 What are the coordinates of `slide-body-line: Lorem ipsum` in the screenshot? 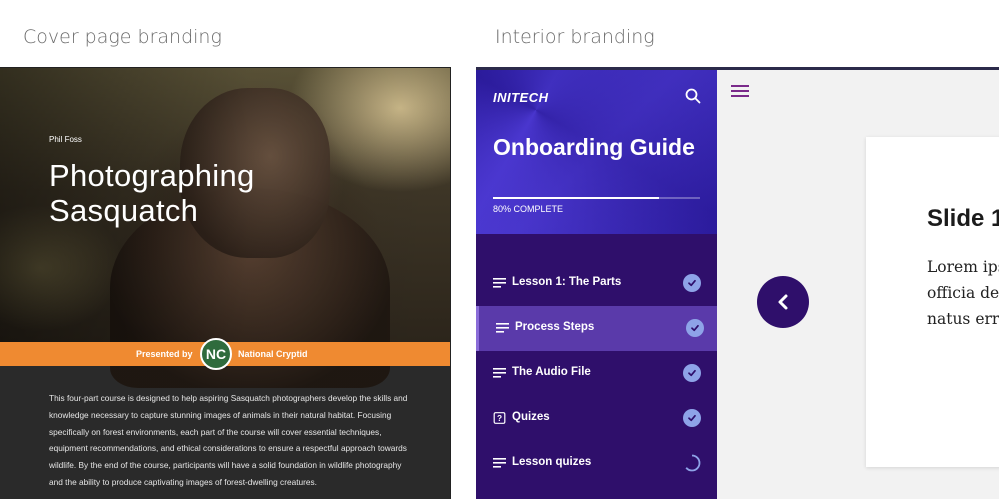 It's located at (963, 267).